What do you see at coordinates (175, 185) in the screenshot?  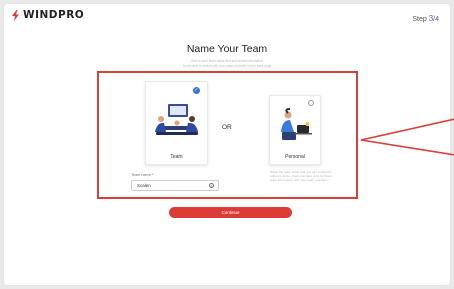 I see `team-name-input: Scalen ×` at bounding box center [175, 185].